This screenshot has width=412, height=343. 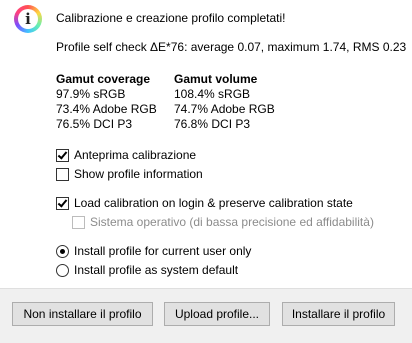 I want to click on gamut-coverage-heading: Gamut coverage, so click(x=103, y=79).